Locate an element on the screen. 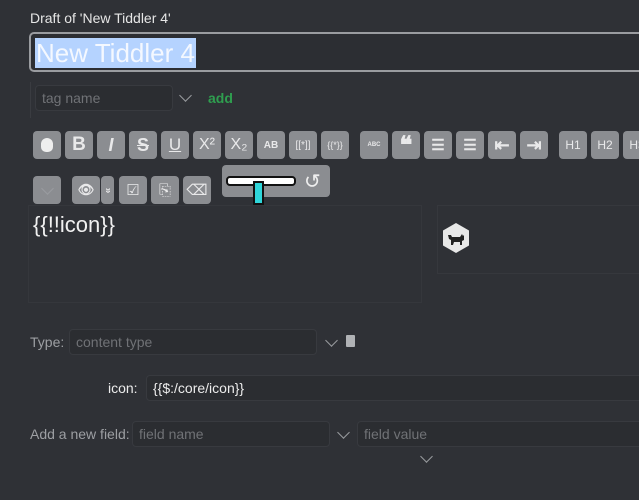 The height and width of the screenshot is (500, 639). add-field-label: Add a new field: is located at coordinates (80, 434).